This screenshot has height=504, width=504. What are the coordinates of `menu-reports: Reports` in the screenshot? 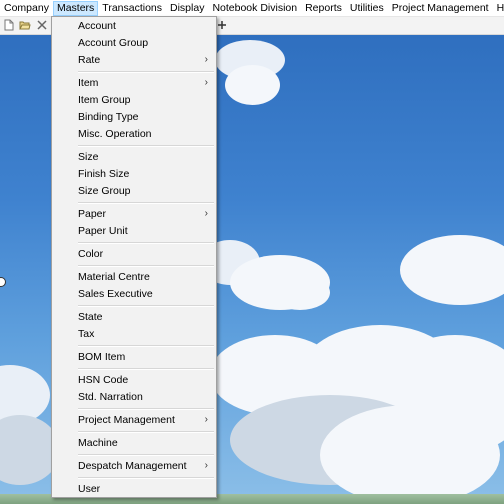 It's located at (323, 8).